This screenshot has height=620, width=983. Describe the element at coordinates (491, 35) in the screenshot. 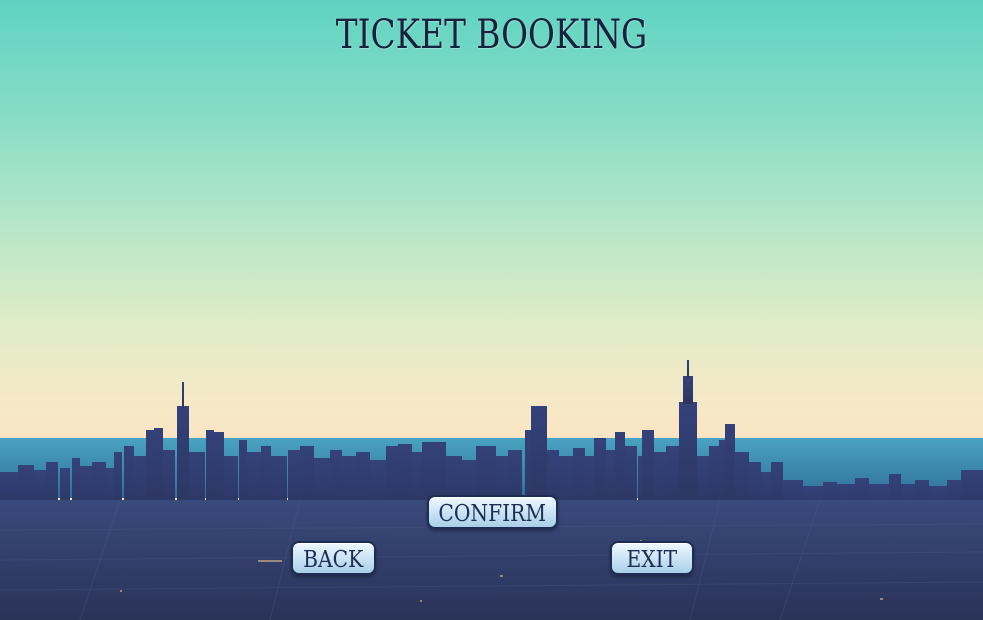

I see `page-title: TICKET BOOKING` at that location.